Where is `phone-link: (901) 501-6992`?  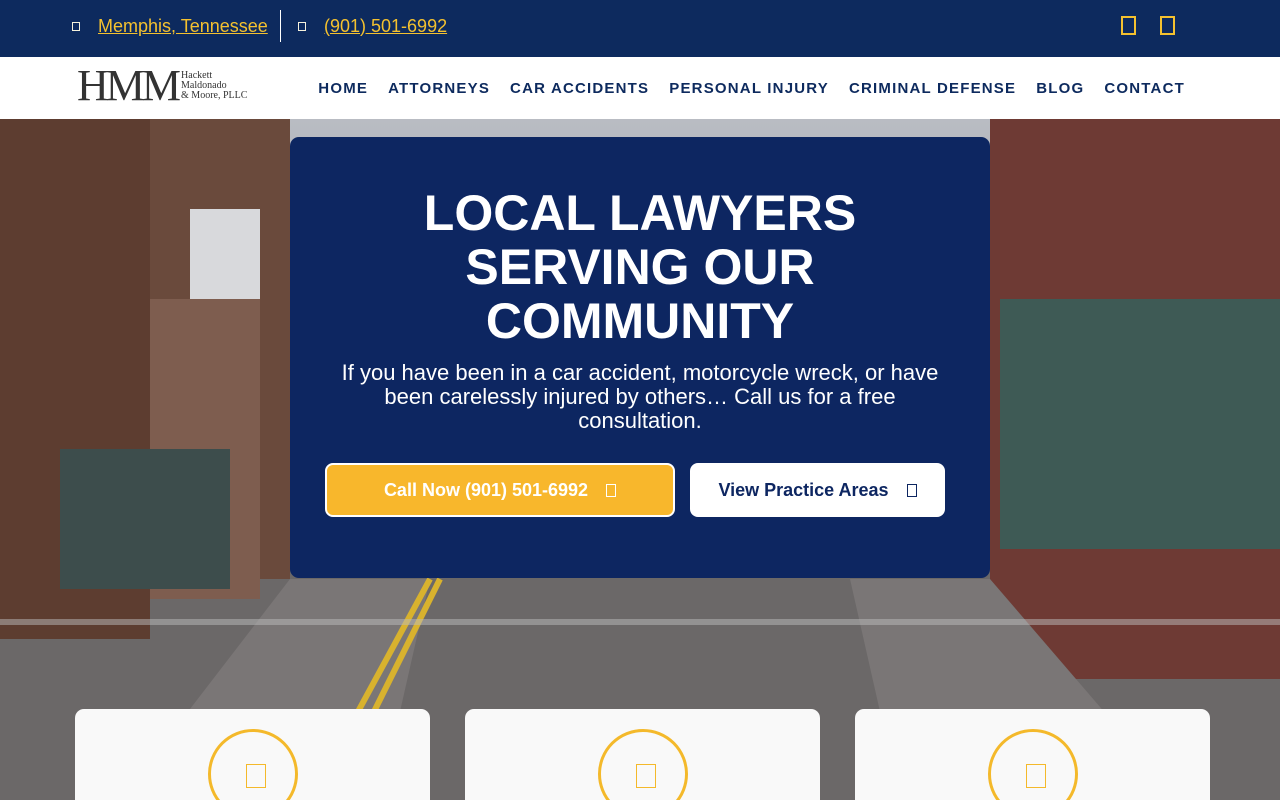
phone-link: (901) 501-6992 is located at coordinates (385, 26).